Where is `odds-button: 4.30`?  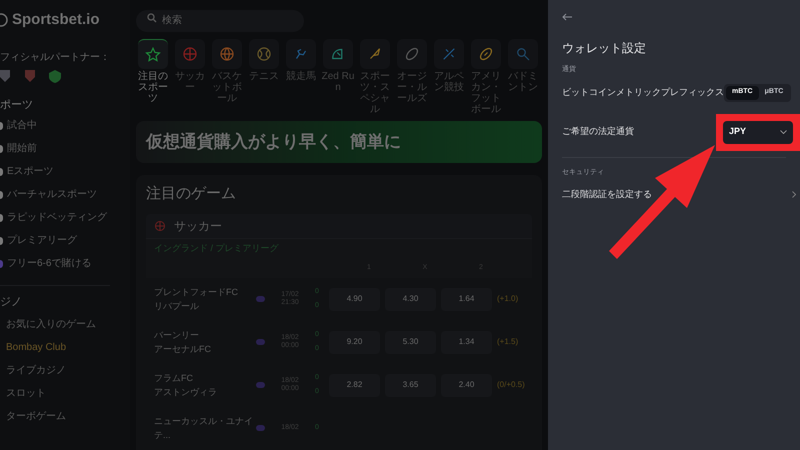 odds-button: 4.30 is located at coordinates (410, 299).